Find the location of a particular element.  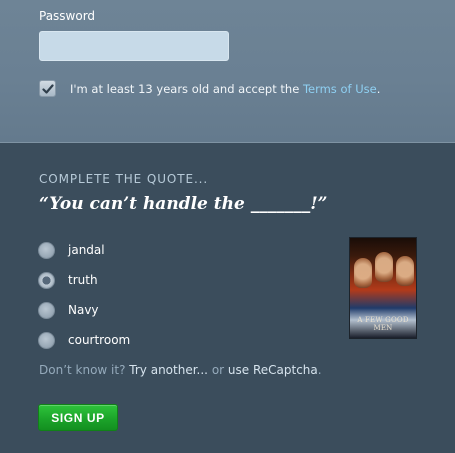

terms-period: . is located at coordinates (378, 88).